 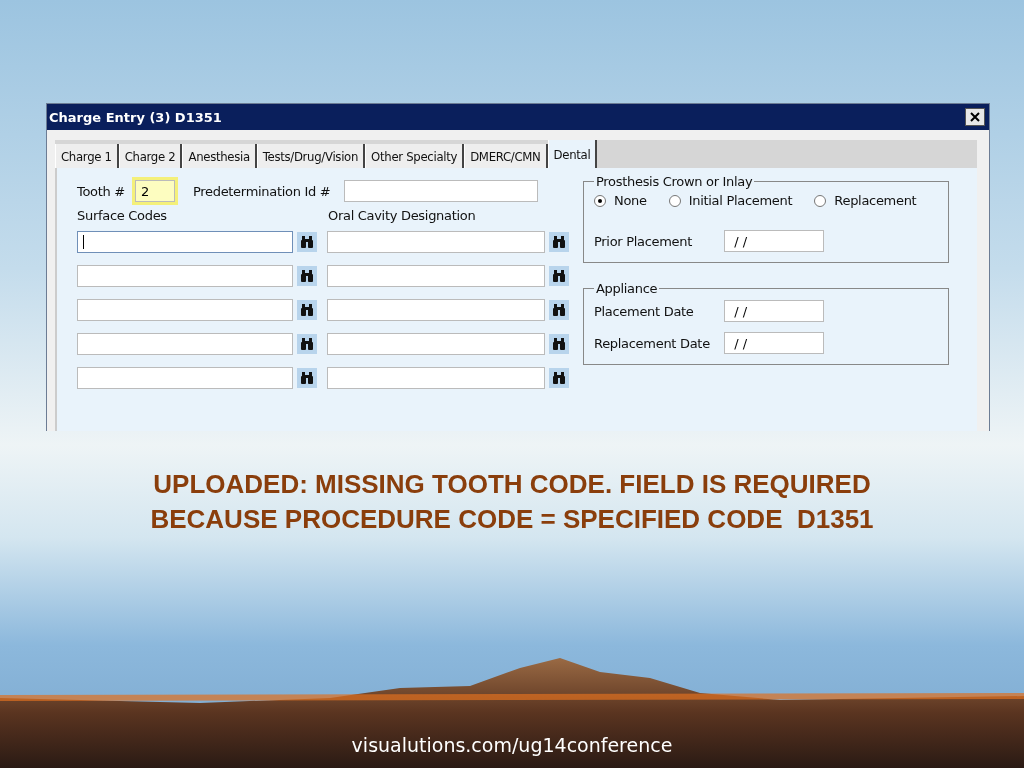 I want to click on tab: DMERC/CMN, so click(x=506, y=156).